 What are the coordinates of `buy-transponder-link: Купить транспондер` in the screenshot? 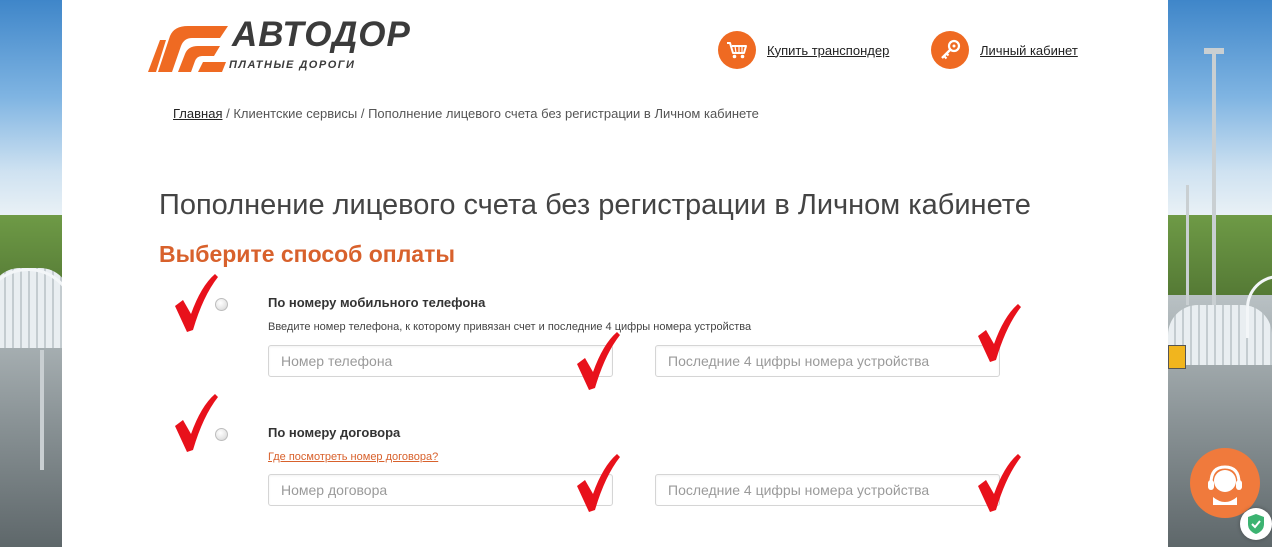 It's located at (803, 50).